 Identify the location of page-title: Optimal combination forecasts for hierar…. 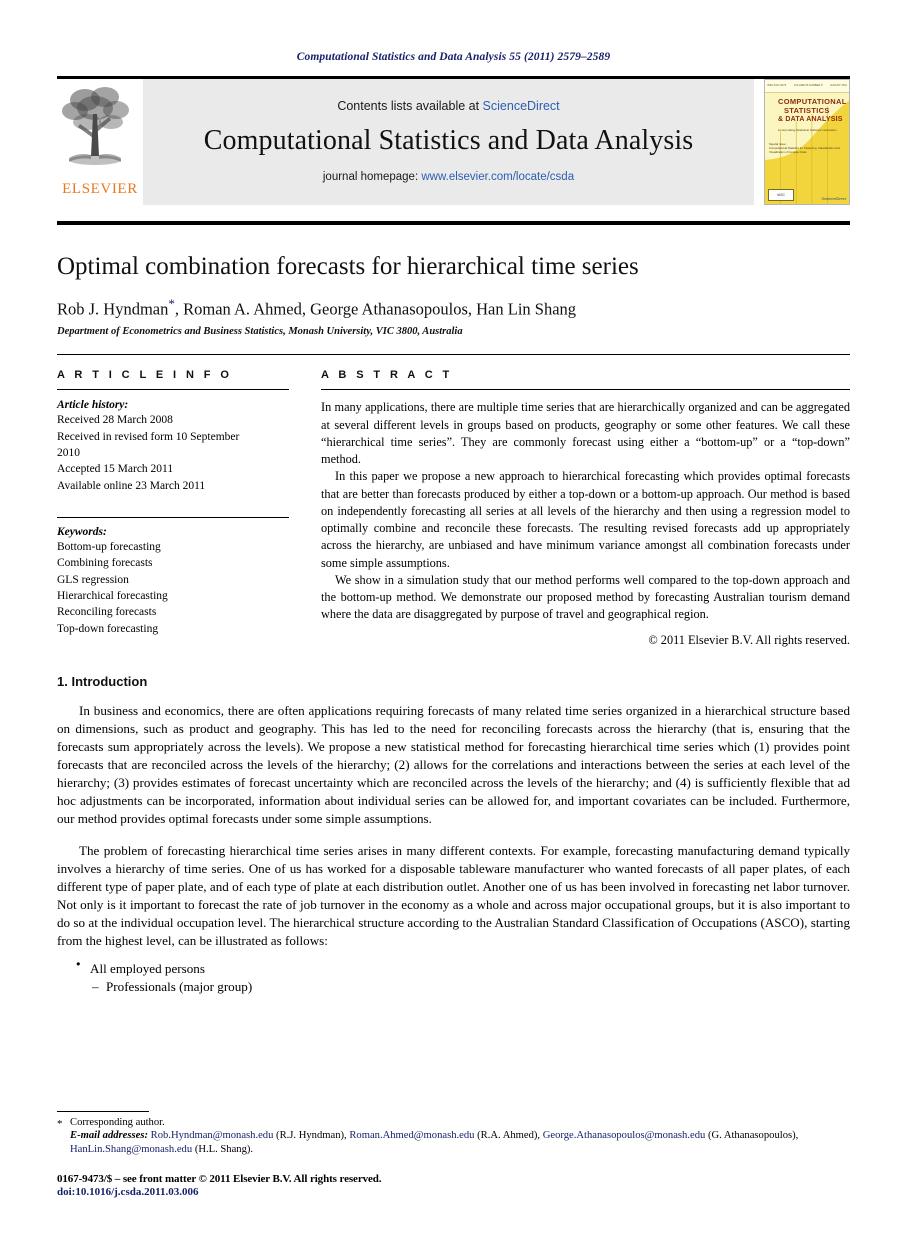
(348, 266).